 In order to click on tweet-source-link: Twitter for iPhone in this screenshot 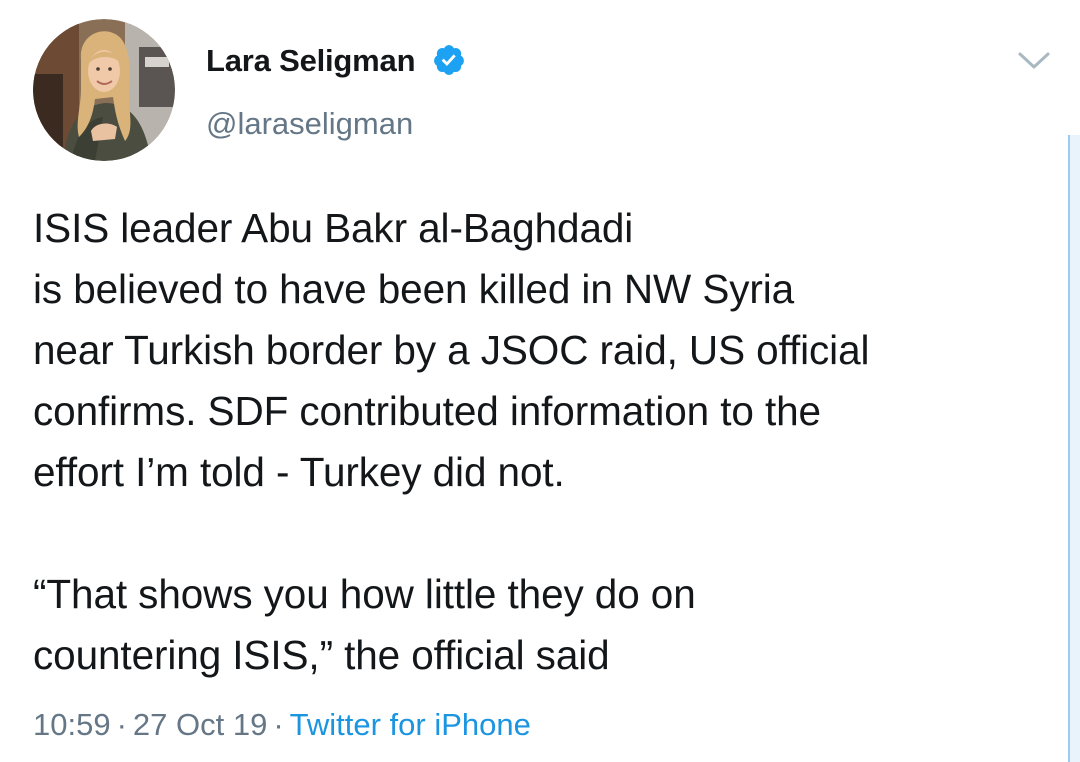, I will do `click(410, 724)`.